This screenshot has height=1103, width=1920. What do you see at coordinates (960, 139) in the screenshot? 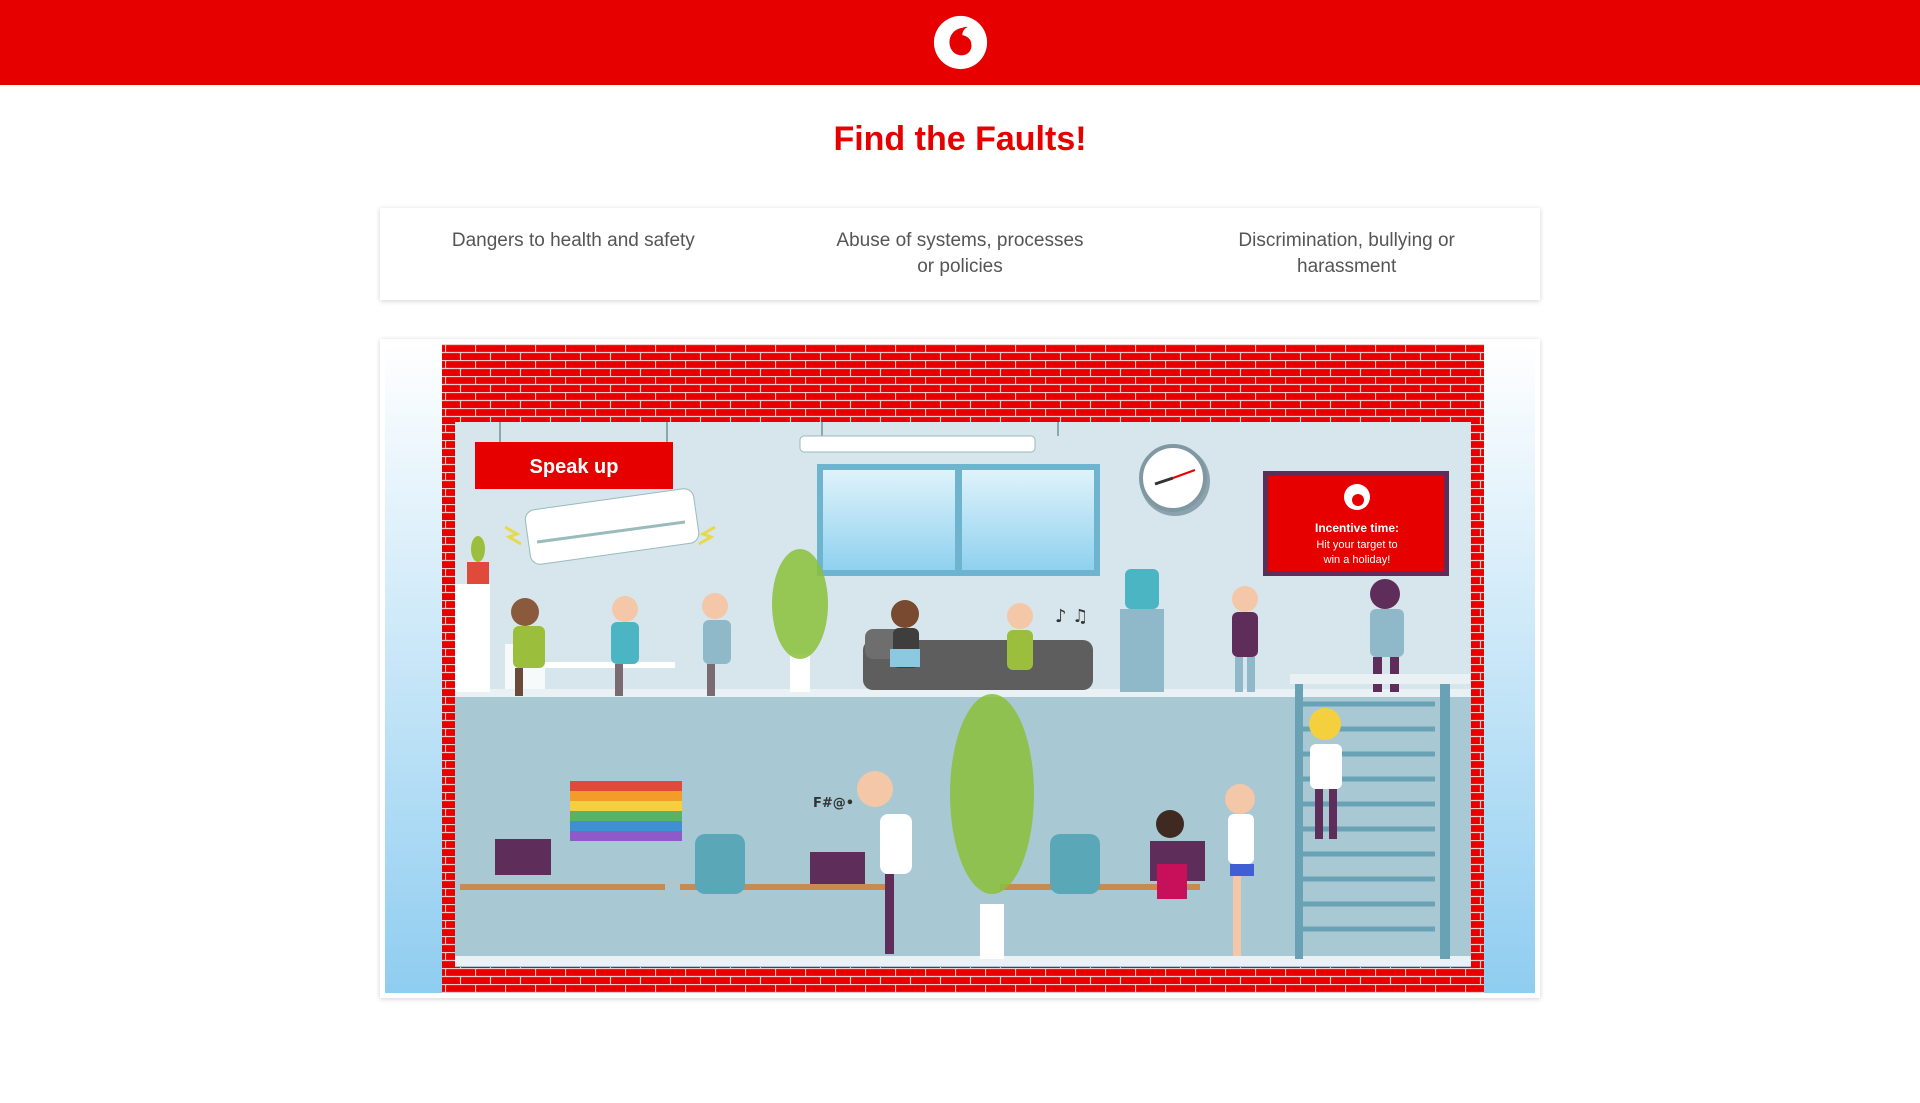
I see `page-title: Find the Faults!` at bounding box center [960, 139].